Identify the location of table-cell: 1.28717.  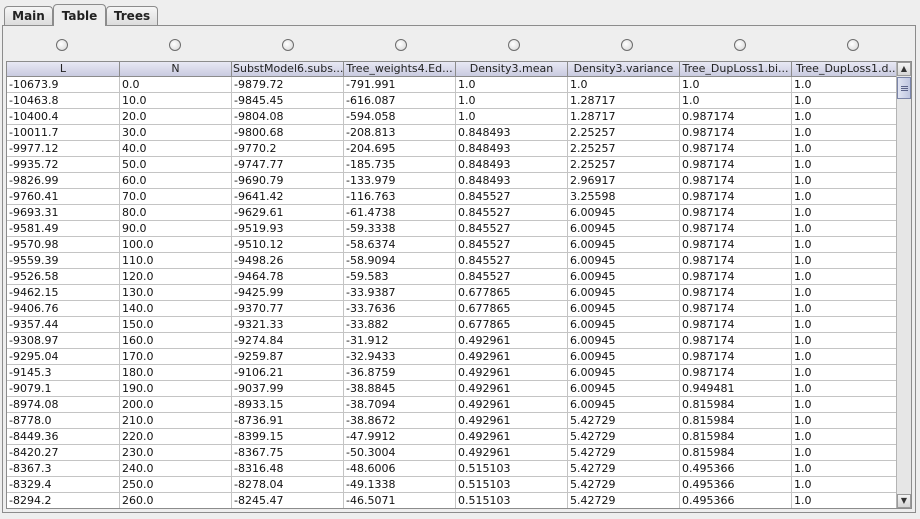
(624, 117).